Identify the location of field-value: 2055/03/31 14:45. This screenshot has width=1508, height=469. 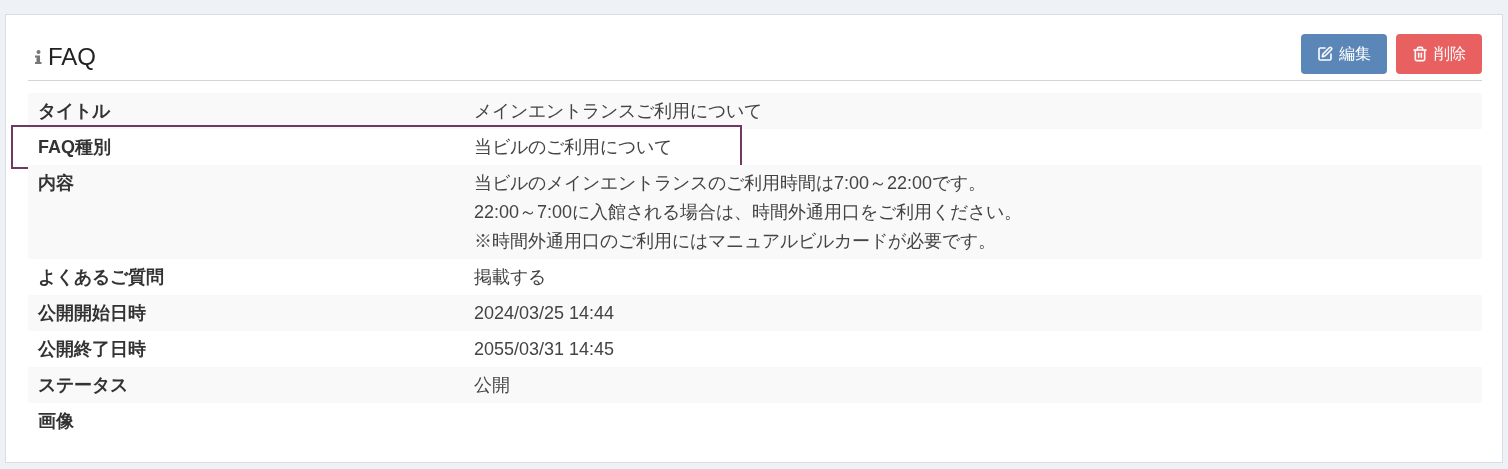
(544, 349).